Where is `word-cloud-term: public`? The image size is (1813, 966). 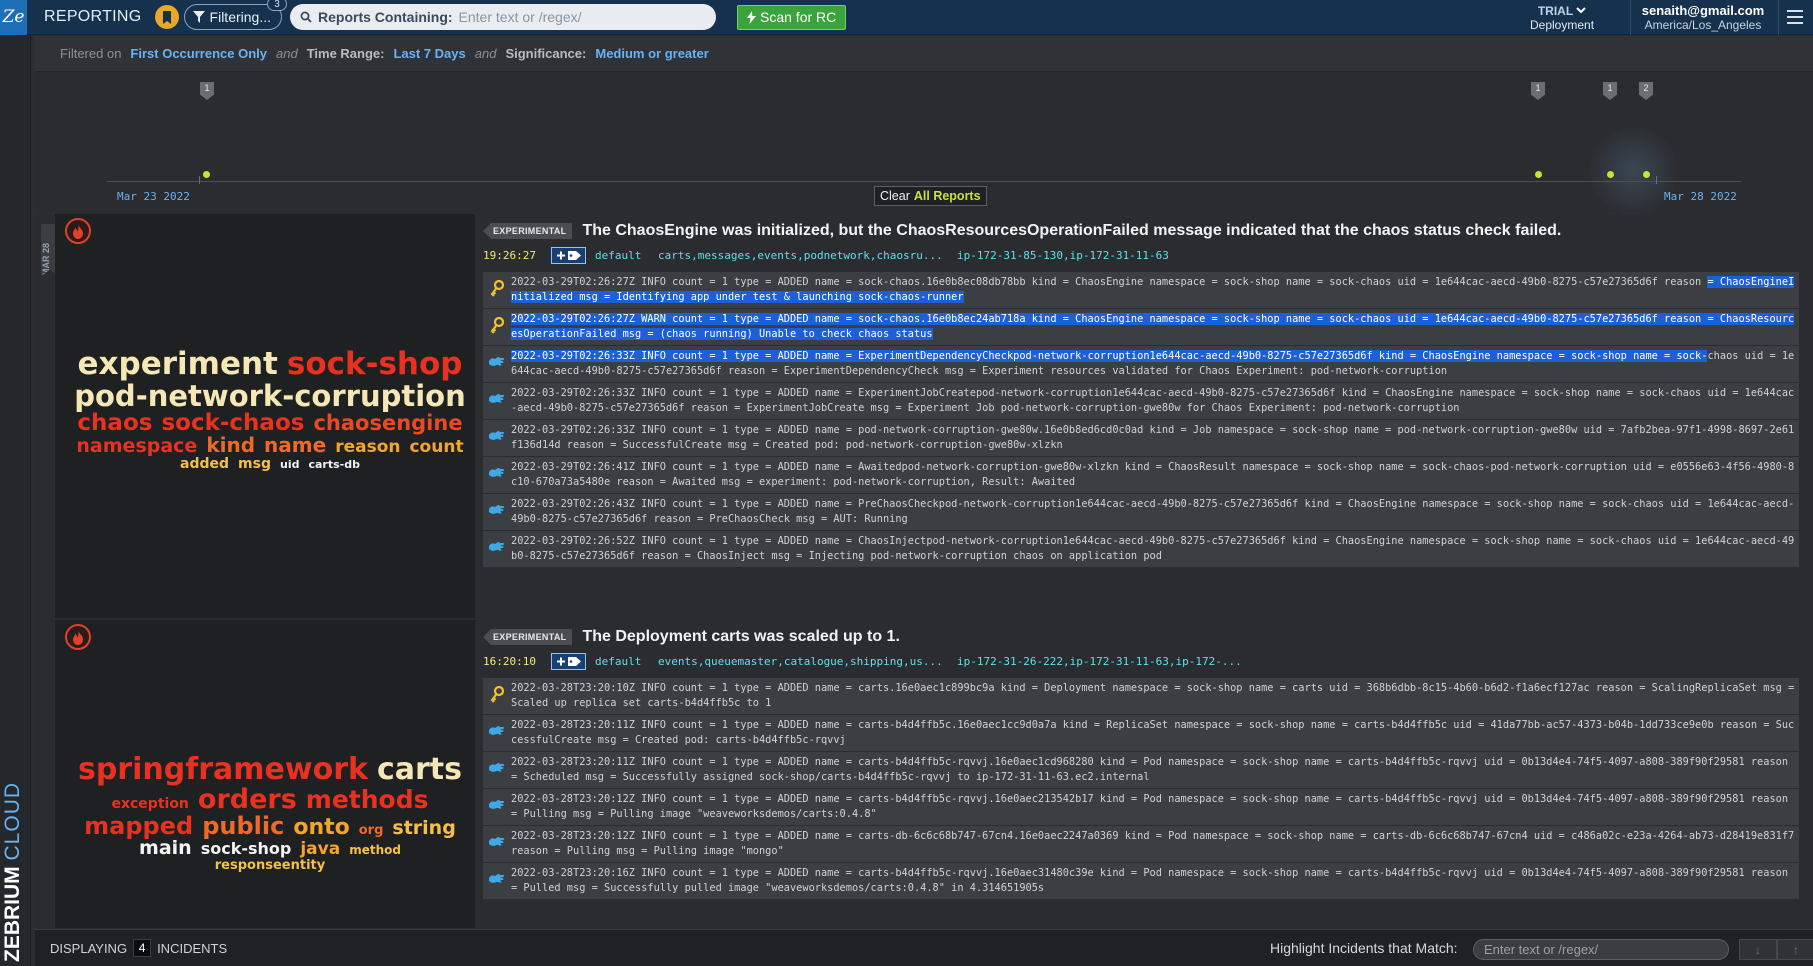
word-cloud-term: public is located at coordinates (243, 826).